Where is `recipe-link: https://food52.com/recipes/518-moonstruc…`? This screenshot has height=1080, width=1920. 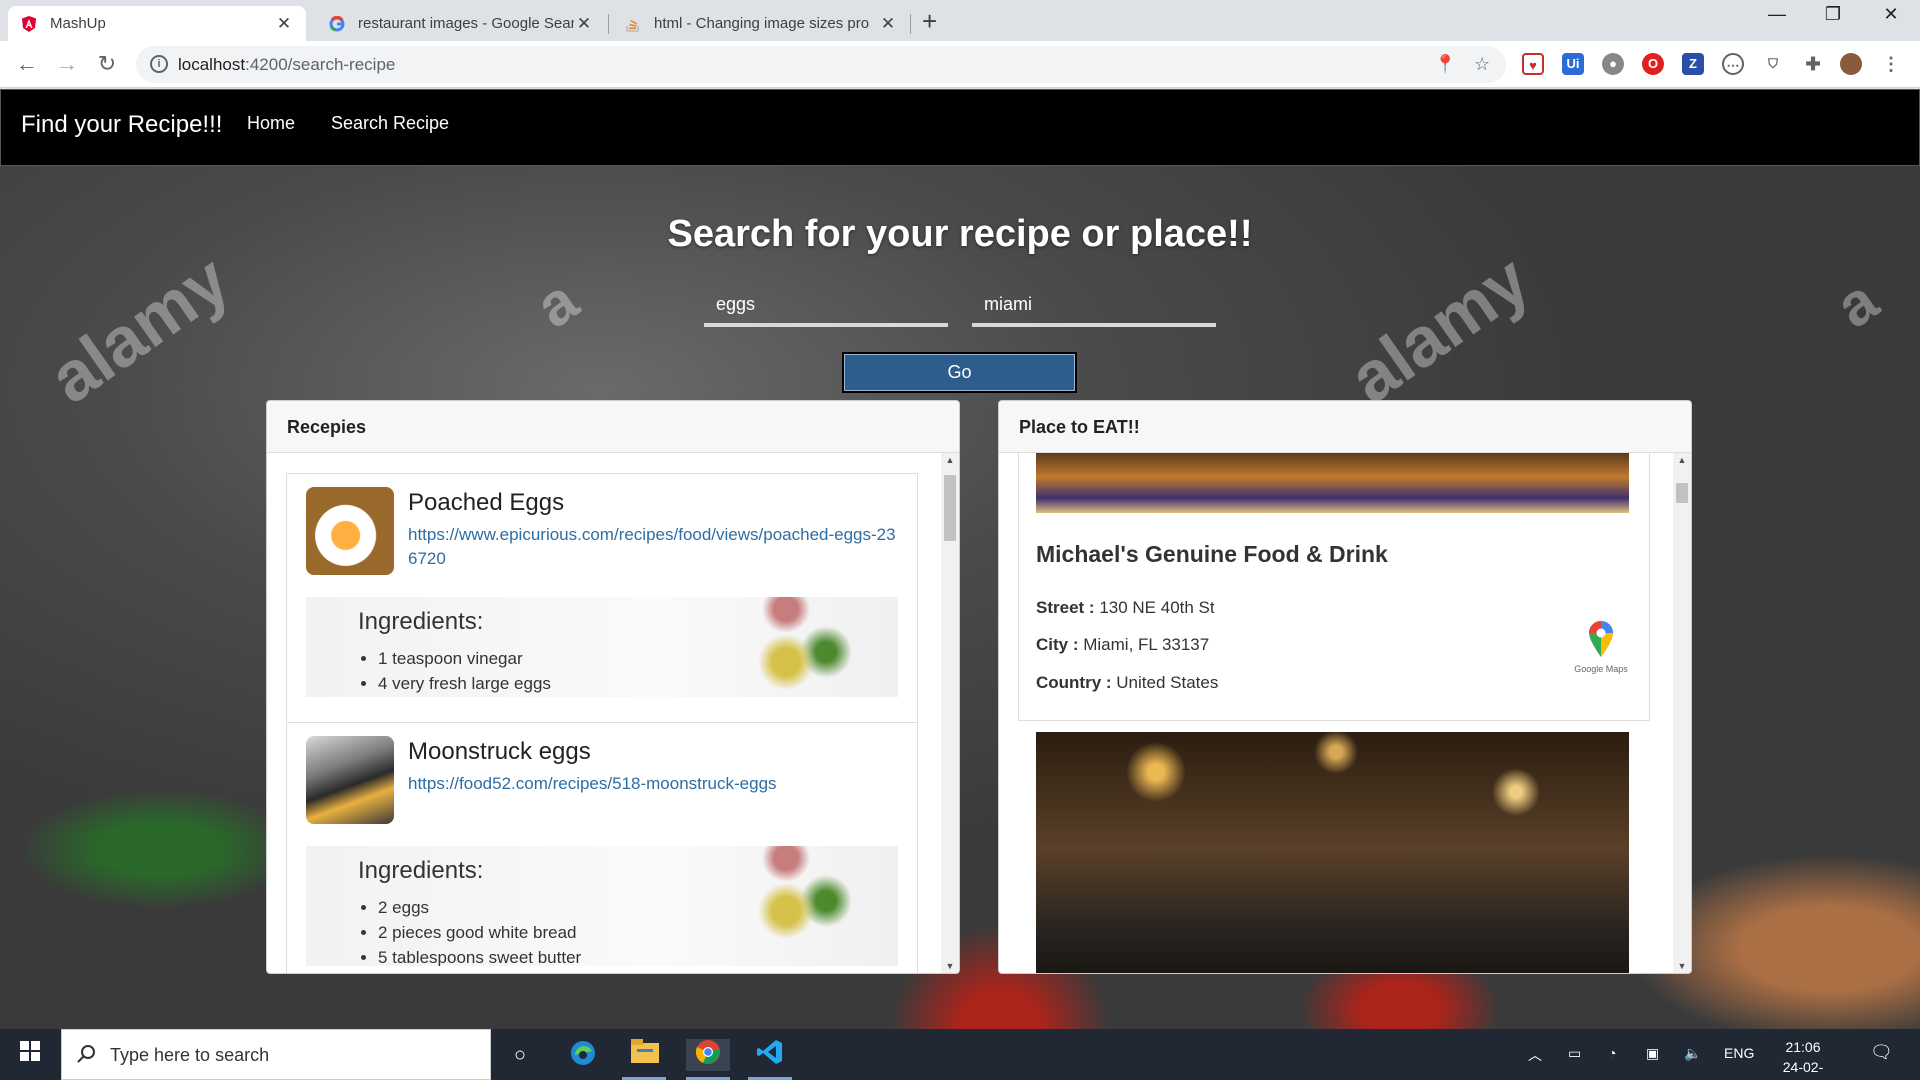 recipe-link: https://food52.com/recipes/518-moonstruc… is located at coordinates (592, 784).